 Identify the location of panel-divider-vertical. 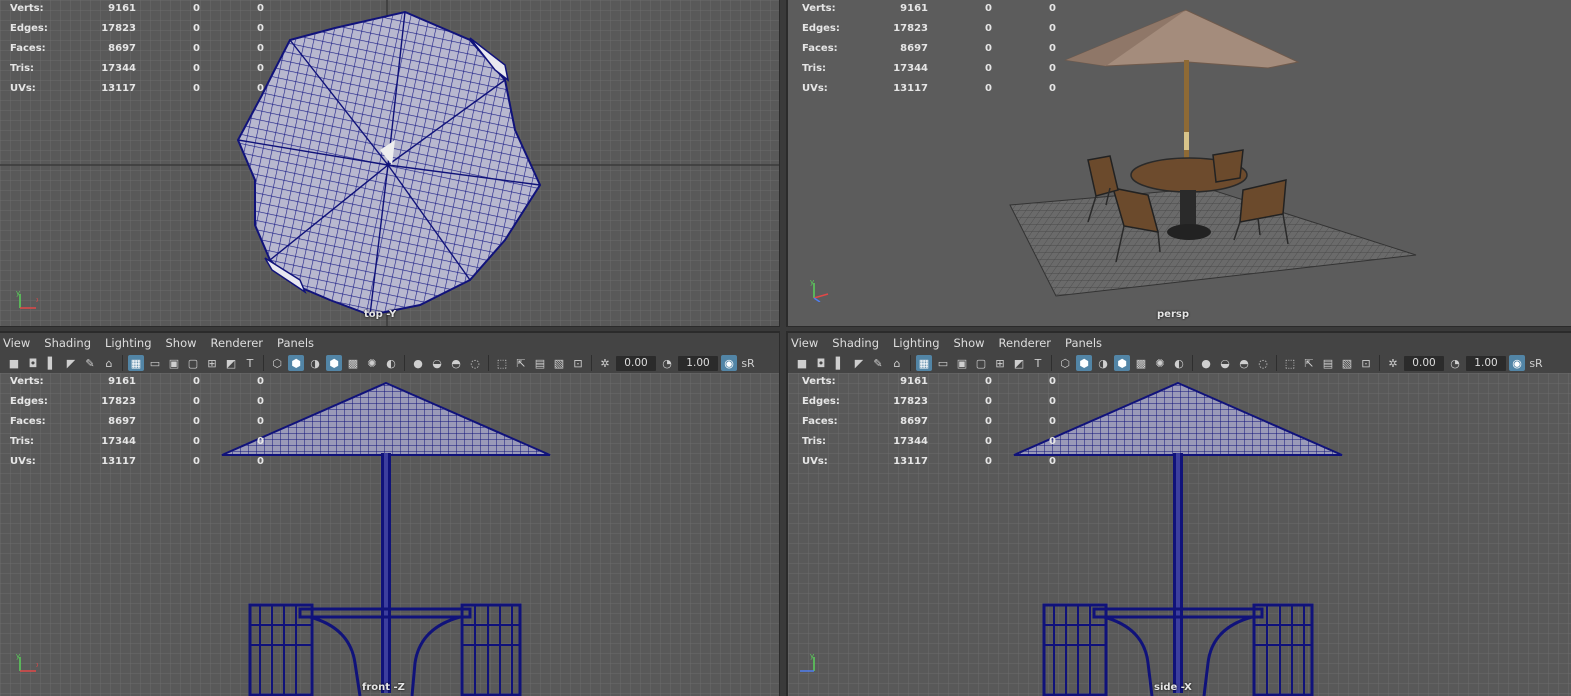
(783, 348).